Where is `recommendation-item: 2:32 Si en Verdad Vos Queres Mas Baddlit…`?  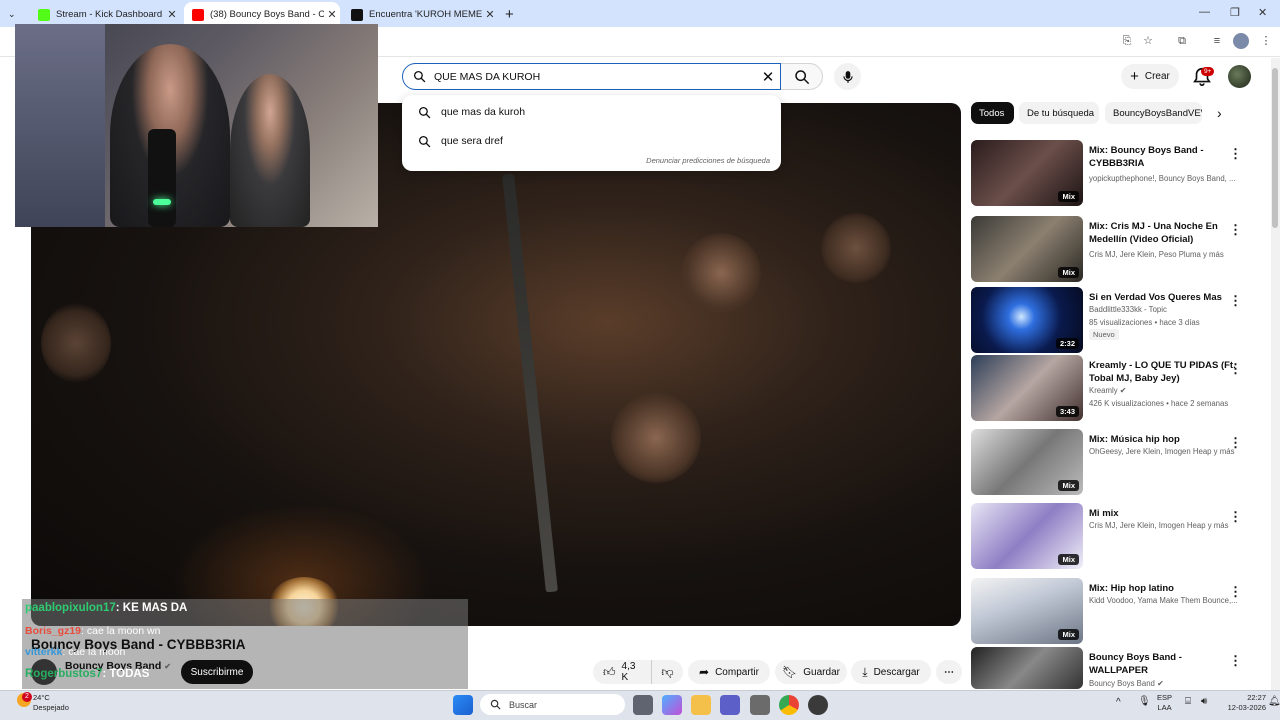
recommendation-item: 2:32 Si en Verdad Vos Queres Mas Baddlit… is located at coordinates (1116, 321).